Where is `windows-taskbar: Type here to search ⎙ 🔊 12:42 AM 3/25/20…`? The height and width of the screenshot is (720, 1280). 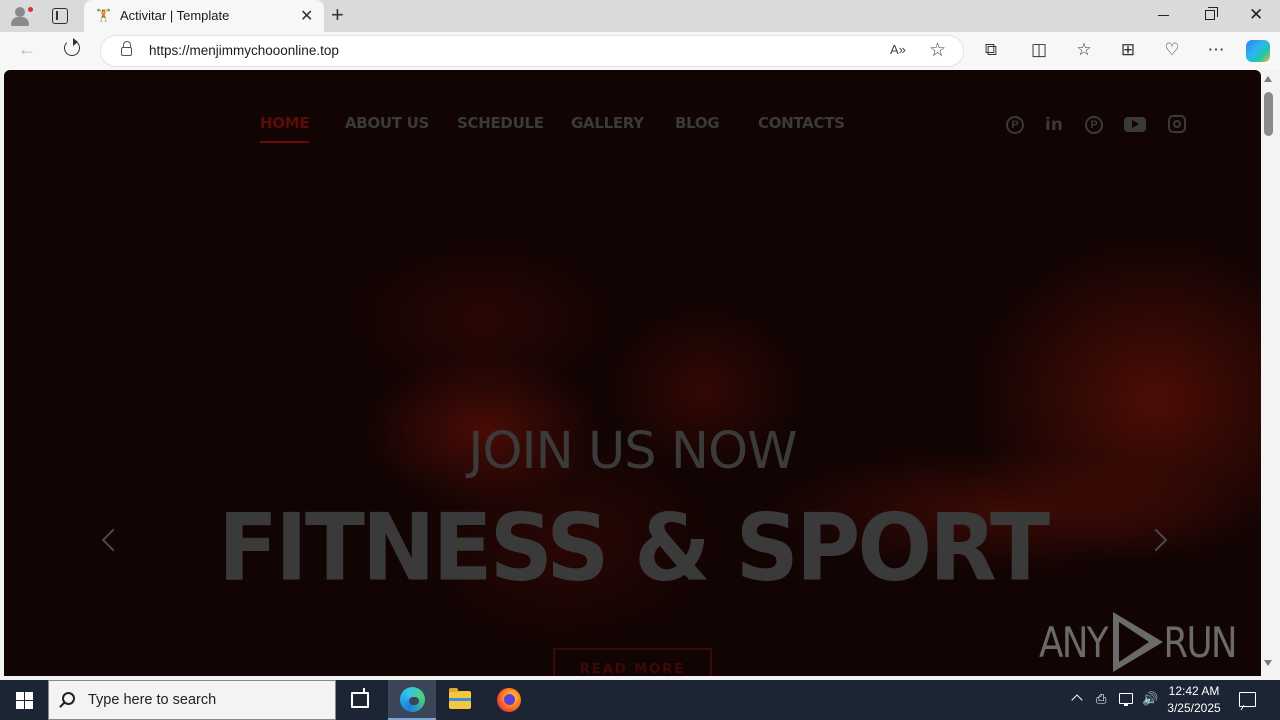
windows-taskbar: Type here to search ⎙ 🔊 12:42 AM 3/25/20… is located at coordinates (640, 700).